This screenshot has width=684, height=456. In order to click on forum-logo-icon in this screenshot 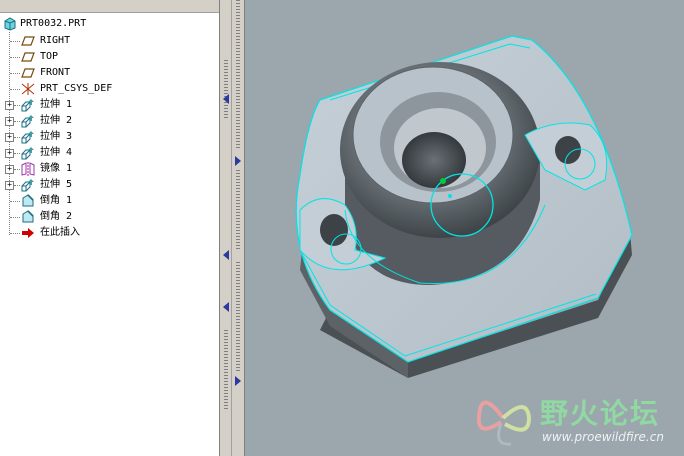, I will do `click(504, 423)`.